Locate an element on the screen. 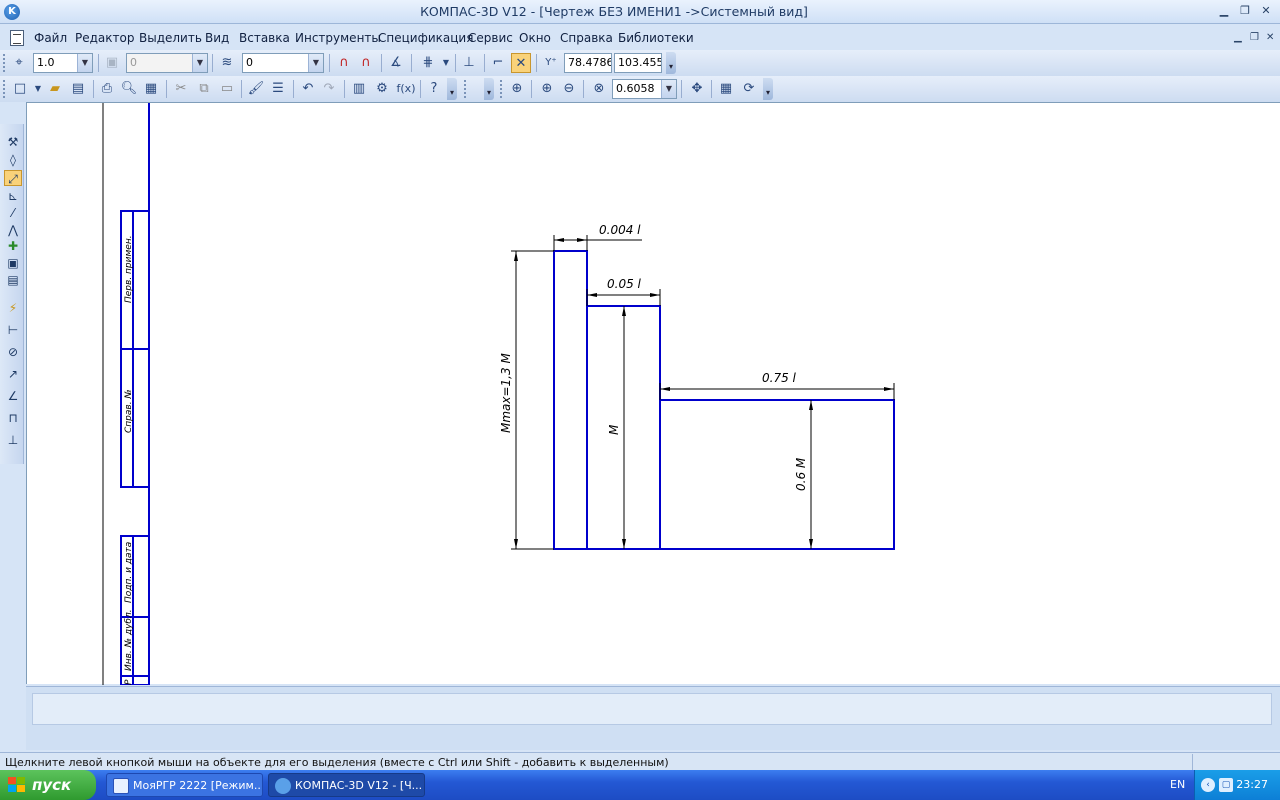  cut-icon: ✂ is located at coordinates (181, 89).